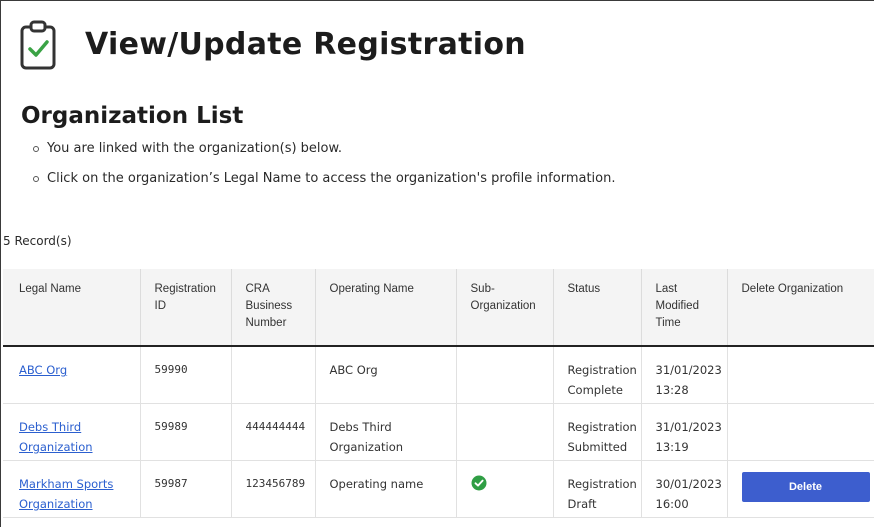  What do you see at coordinates (43, 370) in the screenshot?
I see `legal-name-link: ABC Org` at bounding box center [43, 370].